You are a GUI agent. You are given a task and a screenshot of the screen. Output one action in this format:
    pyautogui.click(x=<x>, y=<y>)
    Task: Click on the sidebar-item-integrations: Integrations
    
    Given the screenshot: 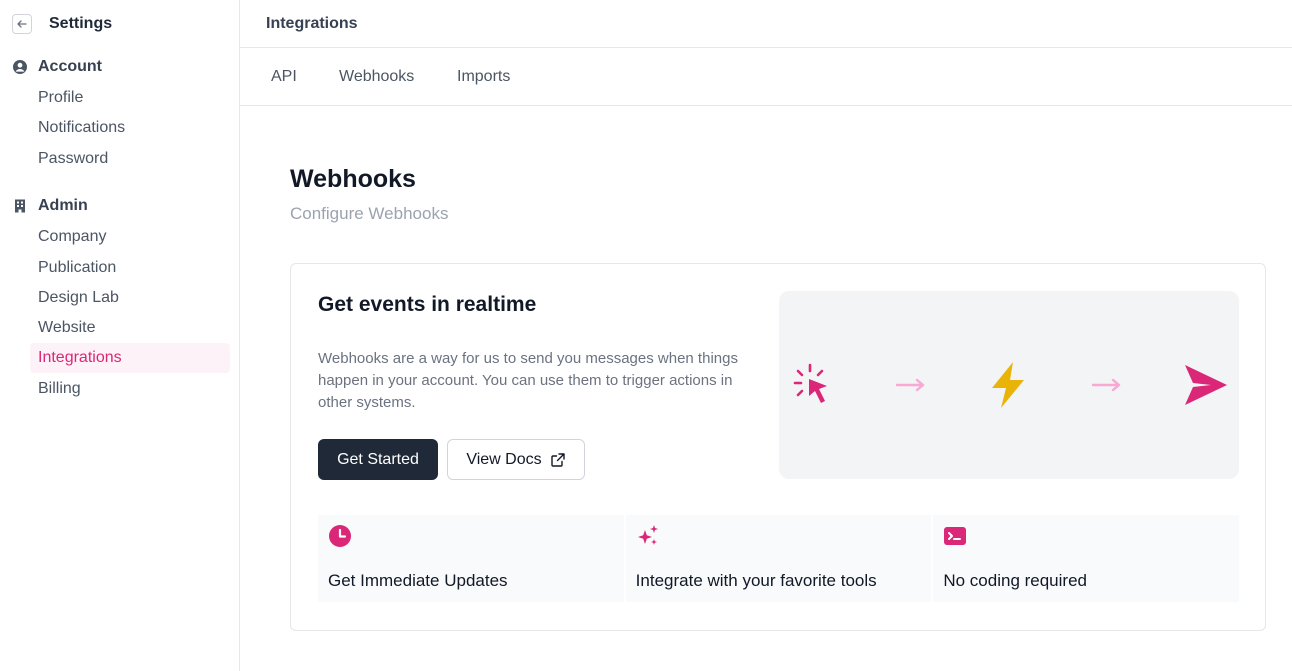 What is the action you would take?
    pyautogui.click(x=130, y=358)
    